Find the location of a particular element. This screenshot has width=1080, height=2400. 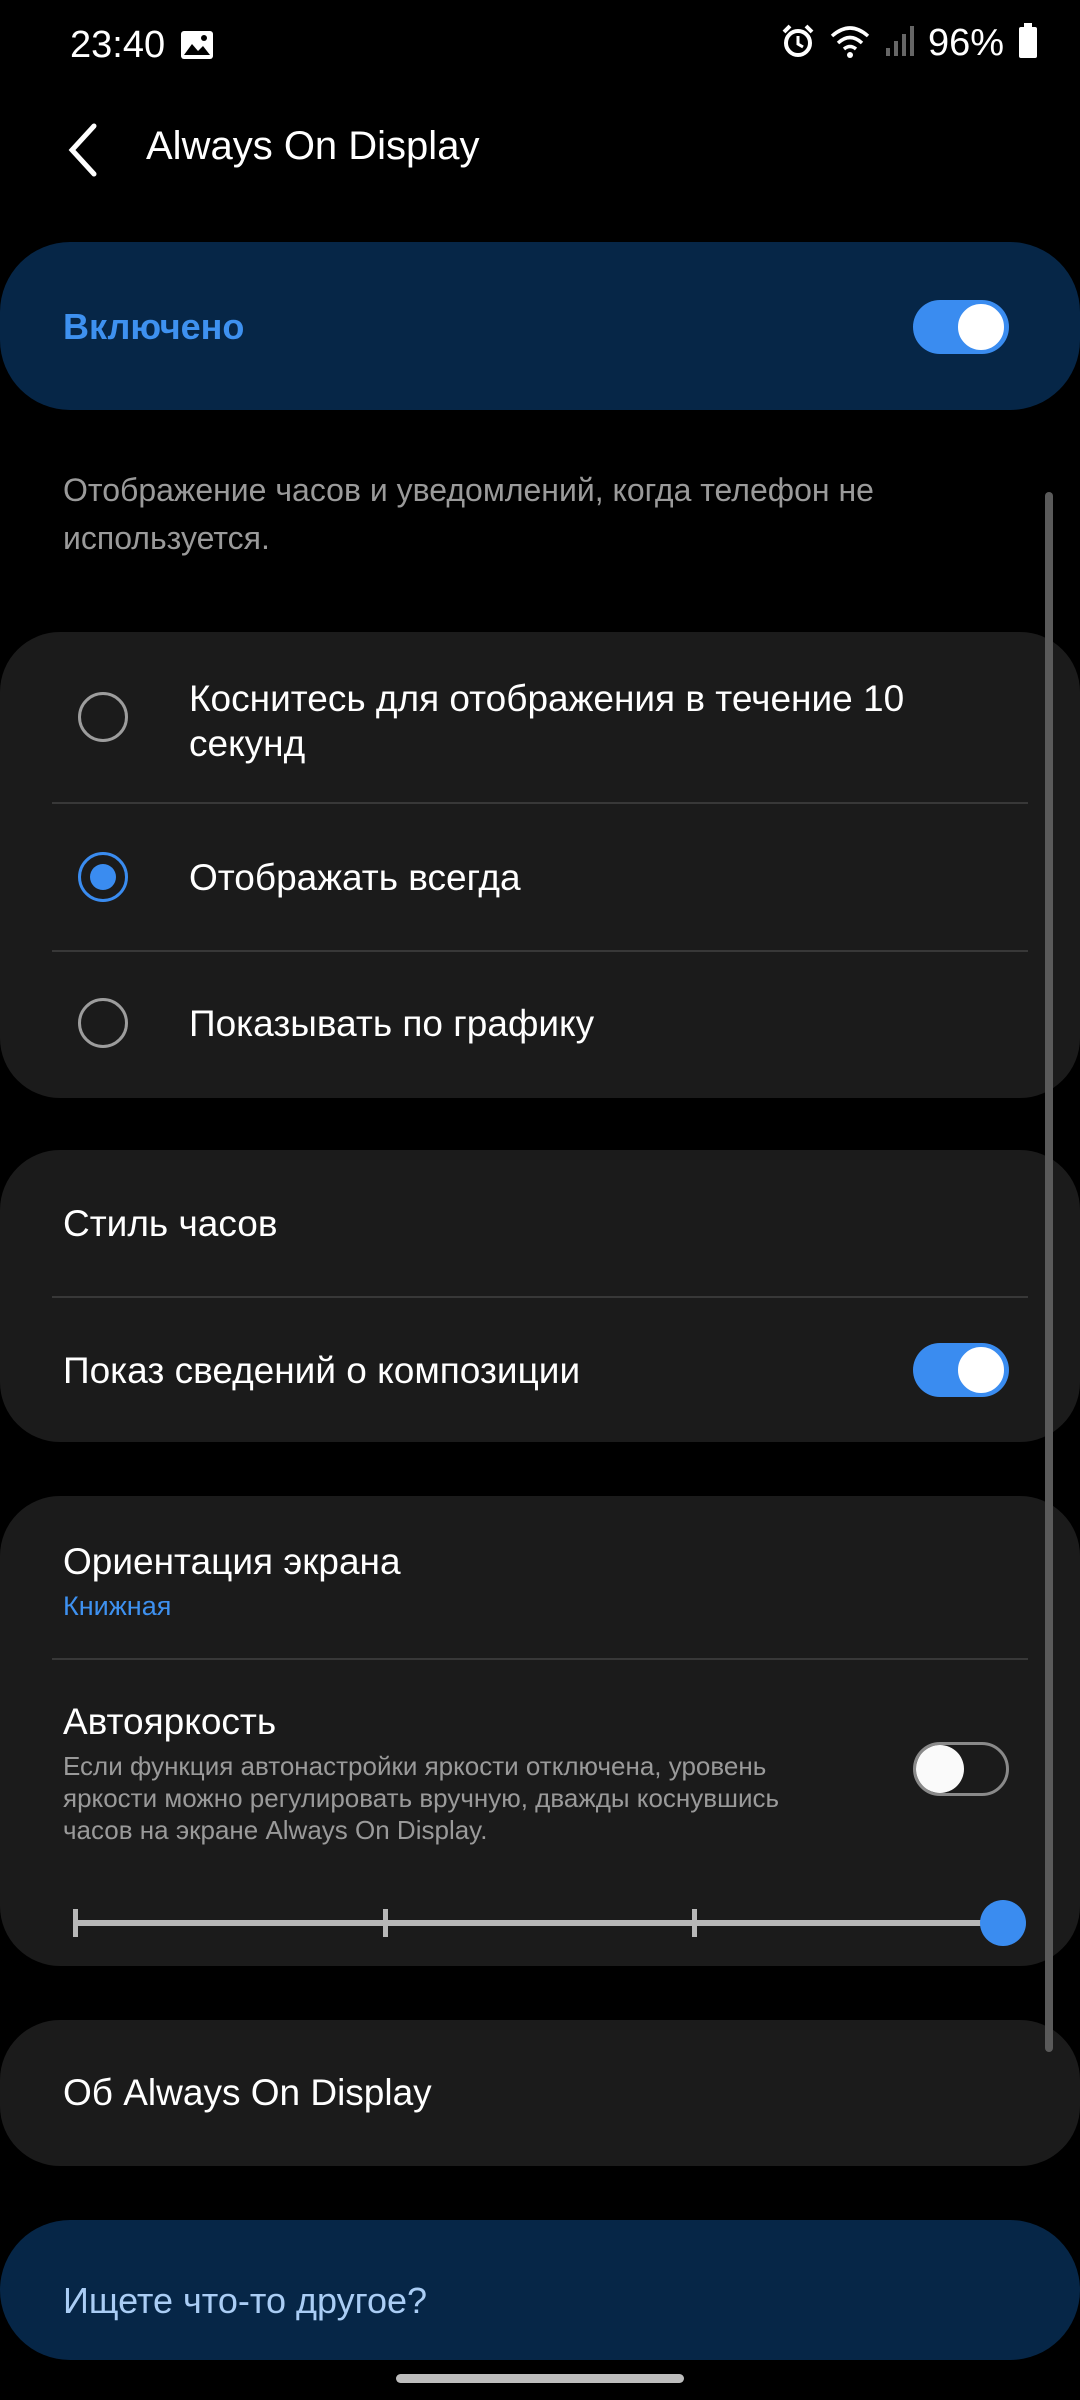

alarm-icon is located at coordinates (798, 43).